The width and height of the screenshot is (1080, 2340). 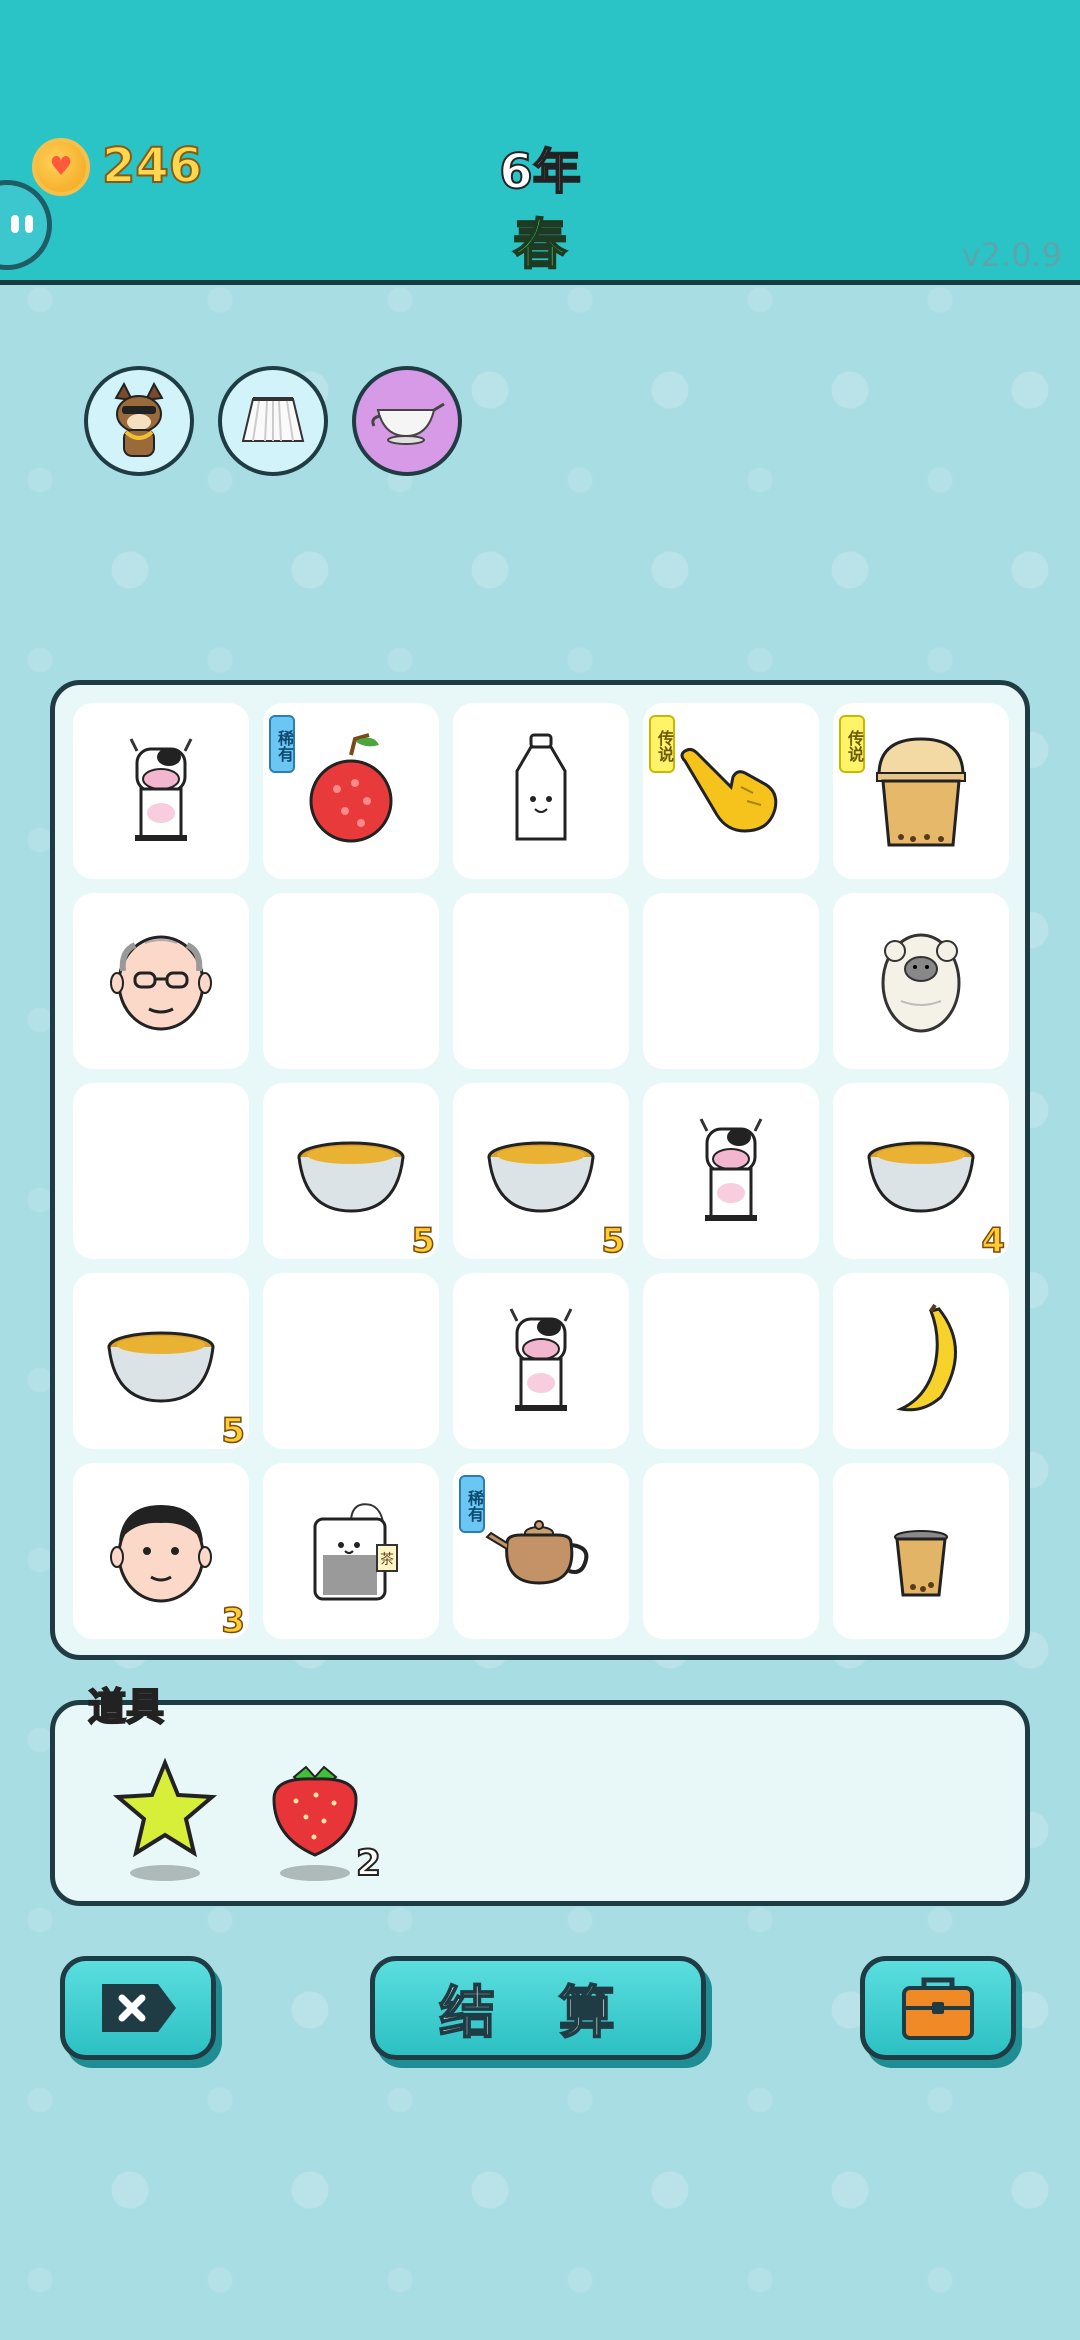 I want to click on close-icon, so click(x=139, y=2008).